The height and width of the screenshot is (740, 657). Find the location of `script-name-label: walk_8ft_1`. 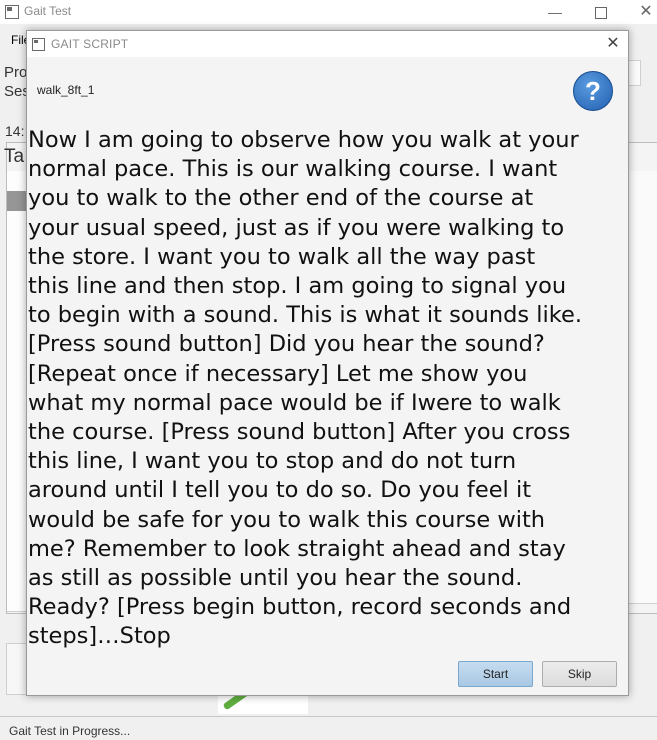

script-name-label: walk_8ft_1 is located at coordinates (66, 90).